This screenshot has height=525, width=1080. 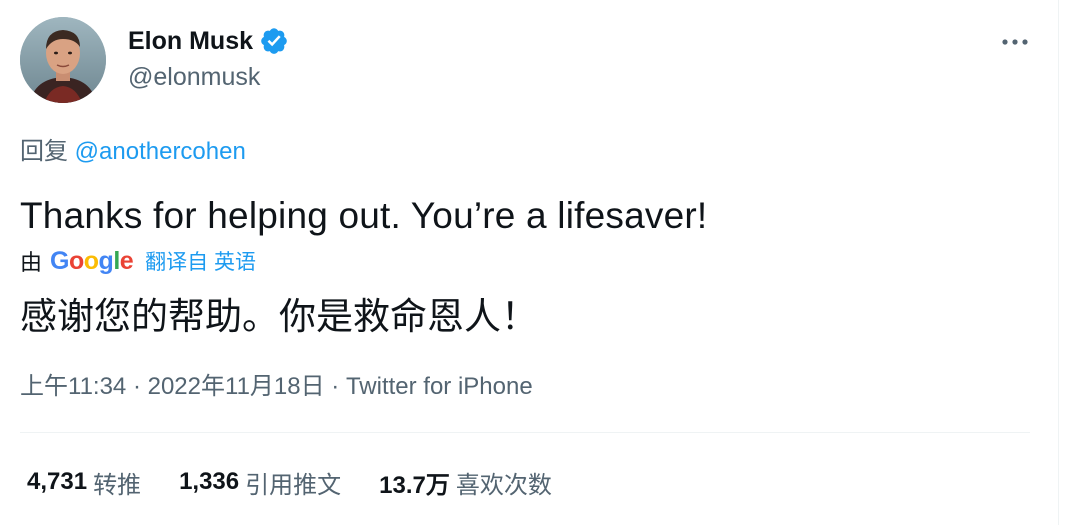 I want to click on reply-prefix: 回复, so click(x=44, y=151).